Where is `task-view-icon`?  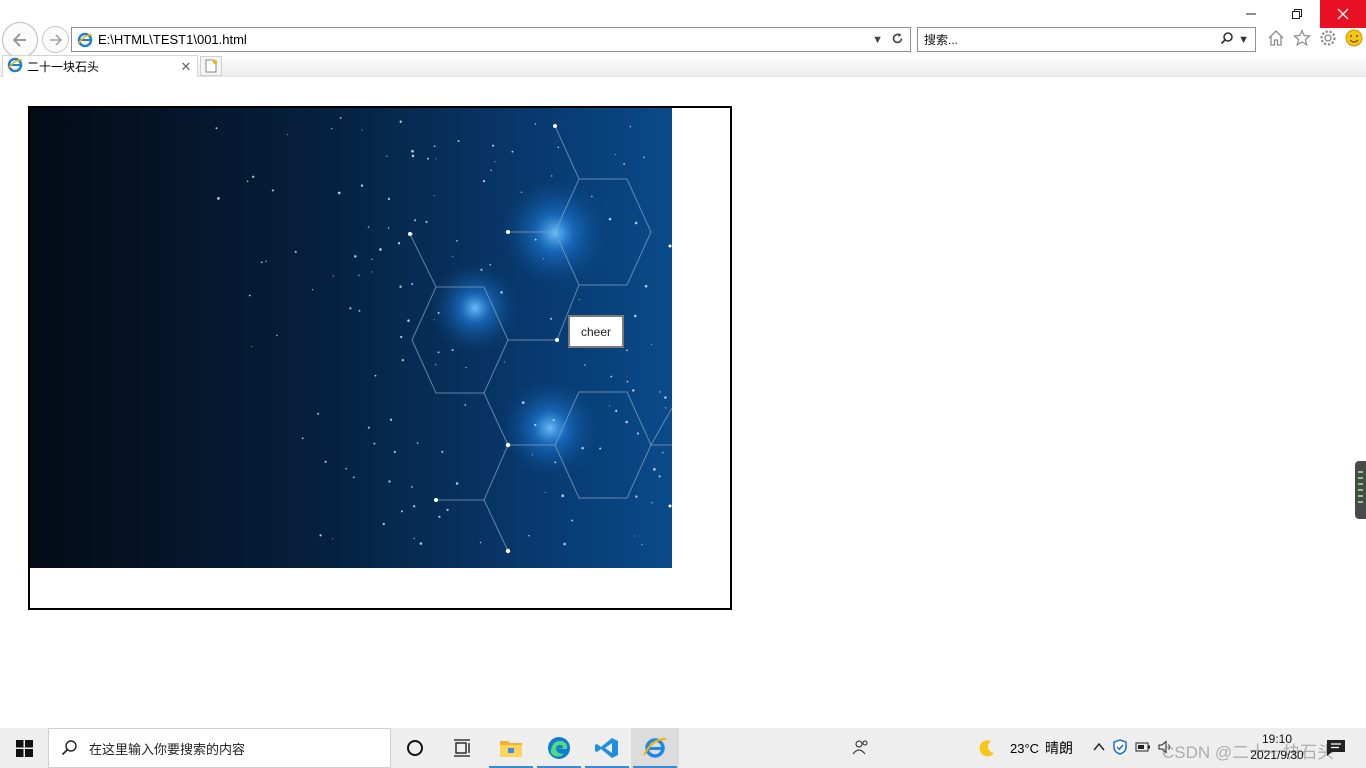 task-view-icon is located at coordinates (462, 748).